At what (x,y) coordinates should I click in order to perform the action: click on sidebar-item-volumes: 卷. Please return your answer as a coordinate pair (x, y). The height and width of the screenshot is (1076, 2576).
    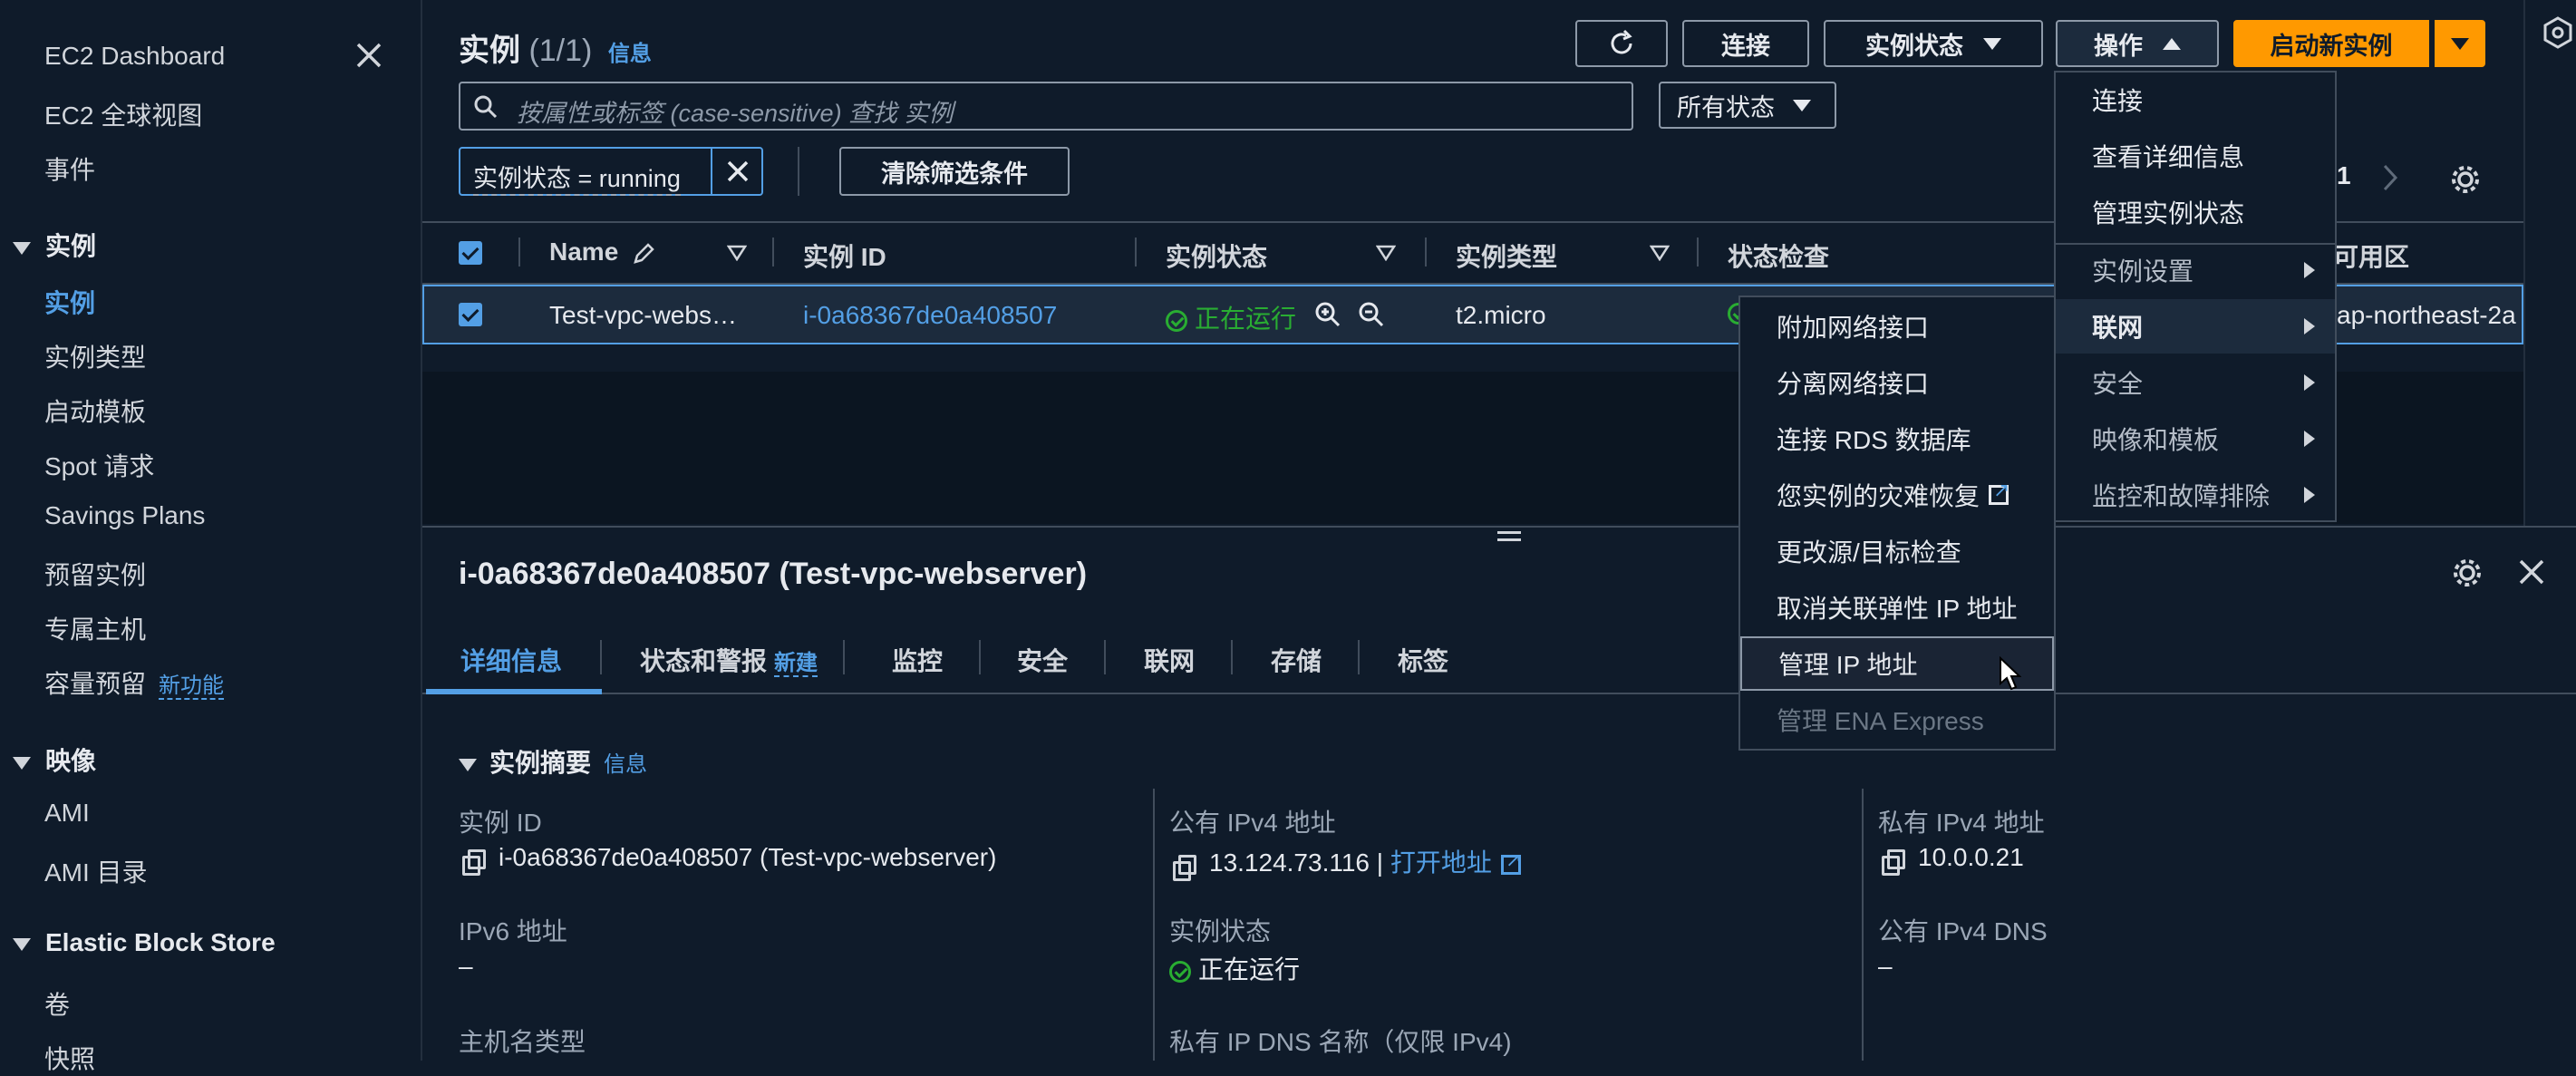
    Looking at the image, I should click on (57, 1003).